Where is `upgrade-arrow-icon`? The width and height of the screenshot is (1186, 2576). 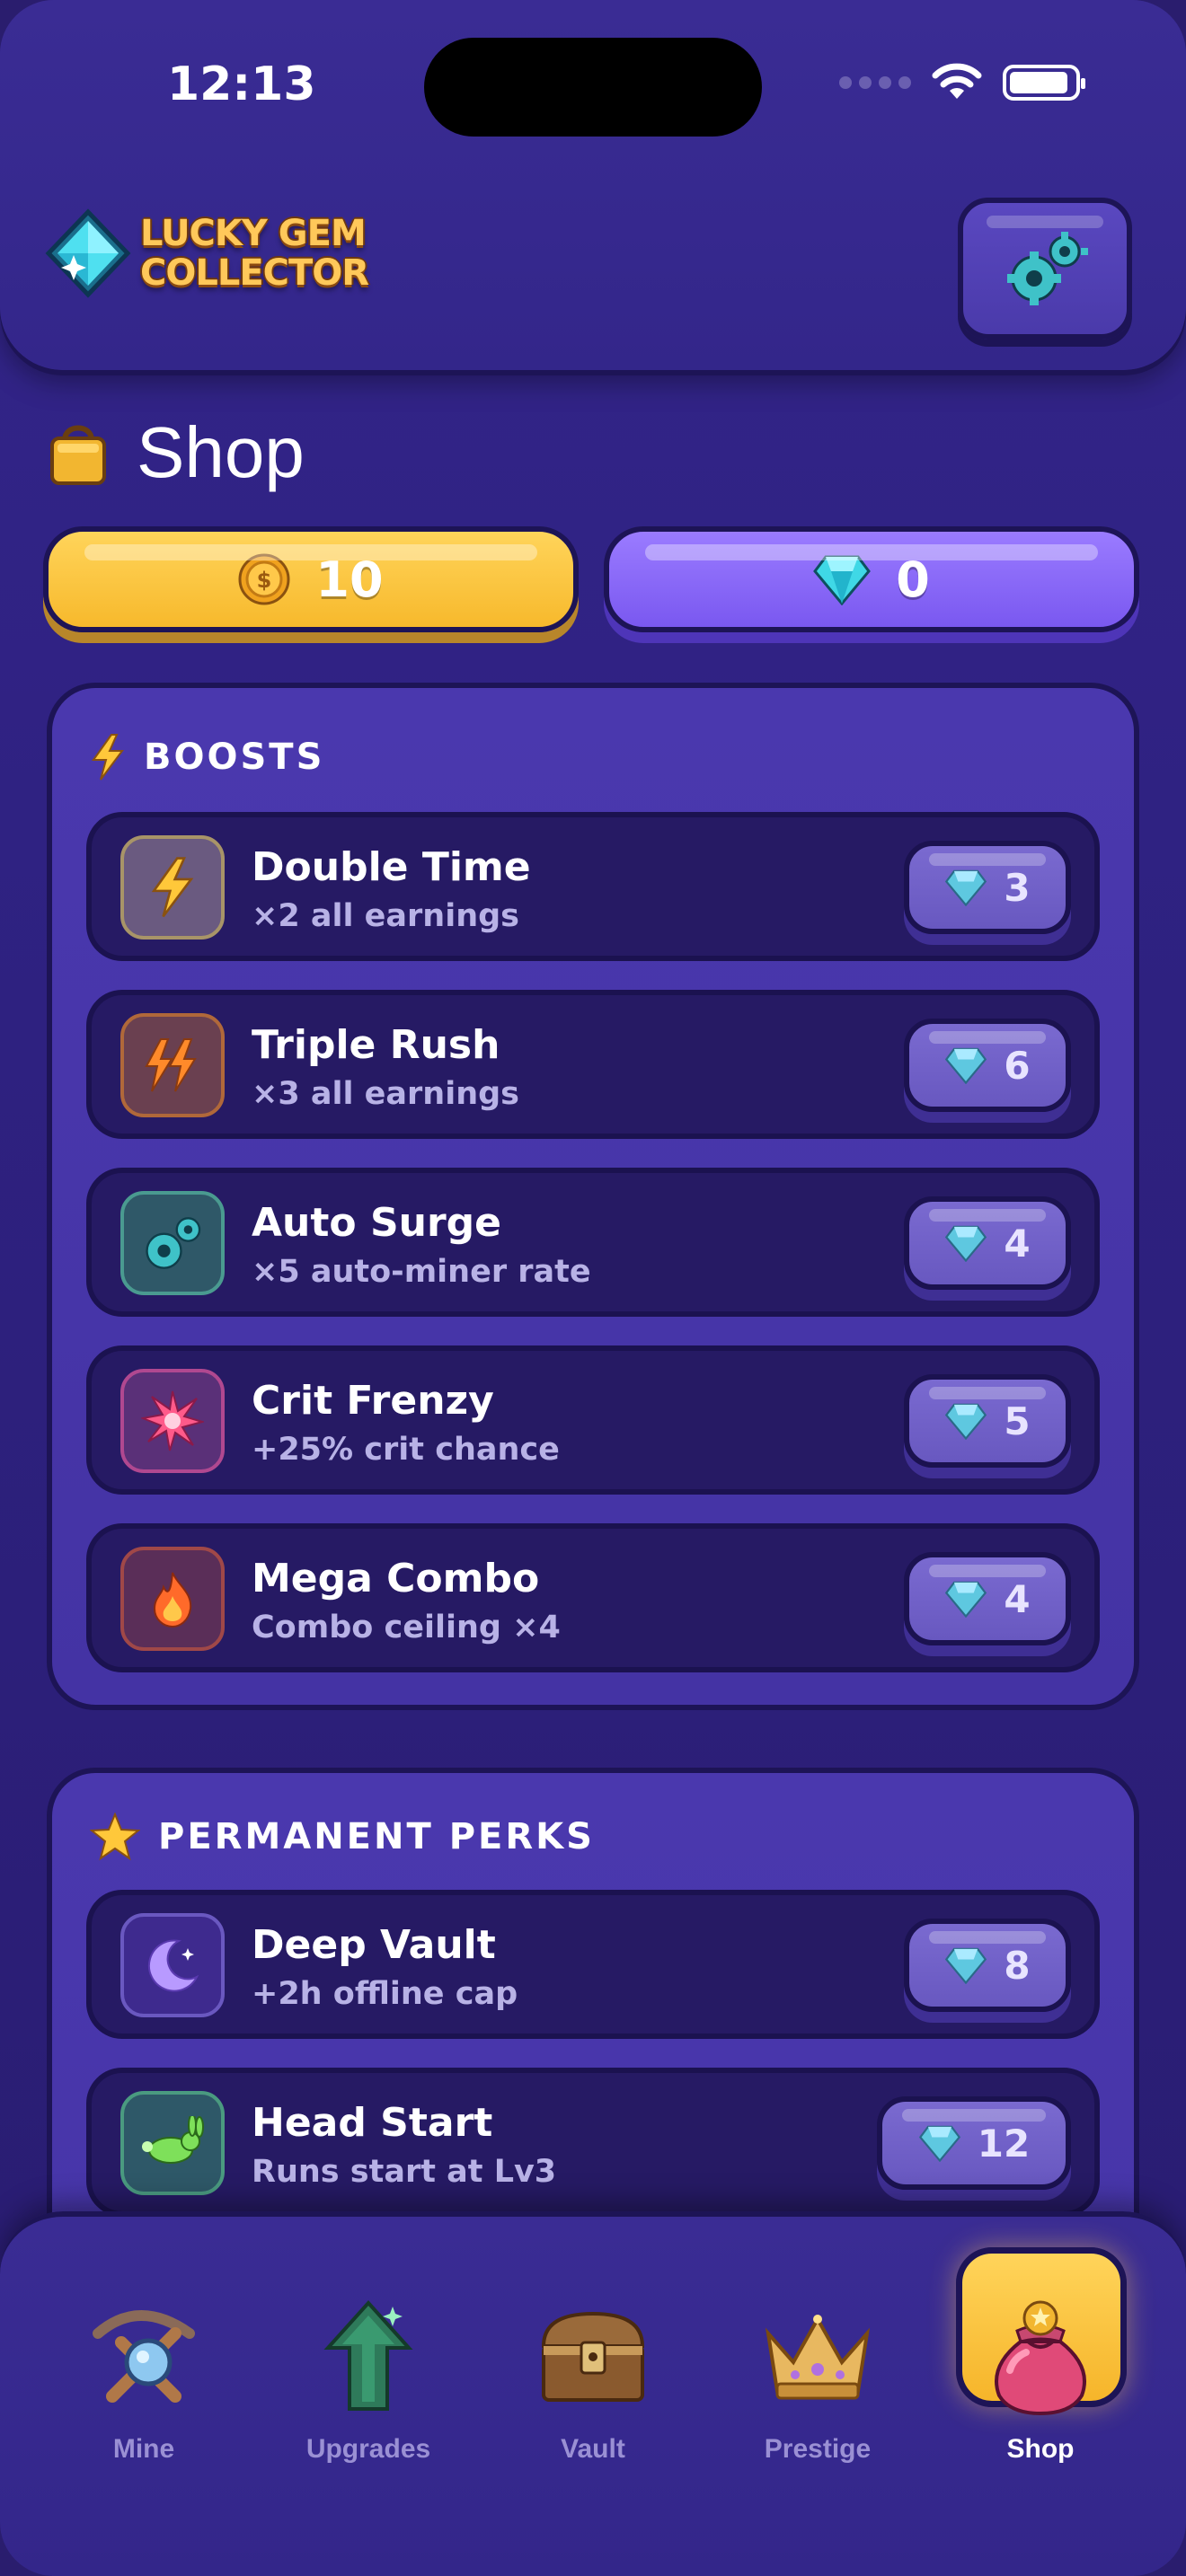
upgrade-arrow-icon is located at coordinates (368, 2355).